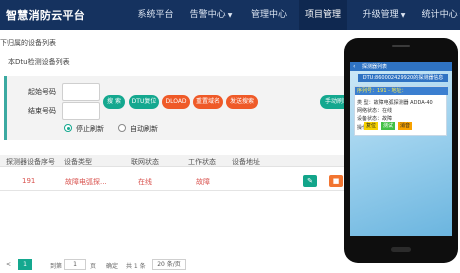  I want to click on column-header-index: 探测器设备序号, so click(30, 162).